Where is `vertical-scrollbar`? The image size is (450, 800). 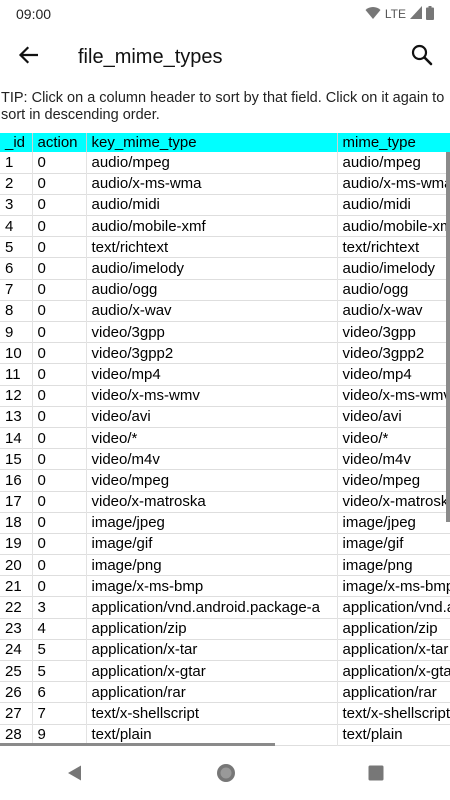
vertical-scrollbar is located at coordinates (448, 337).